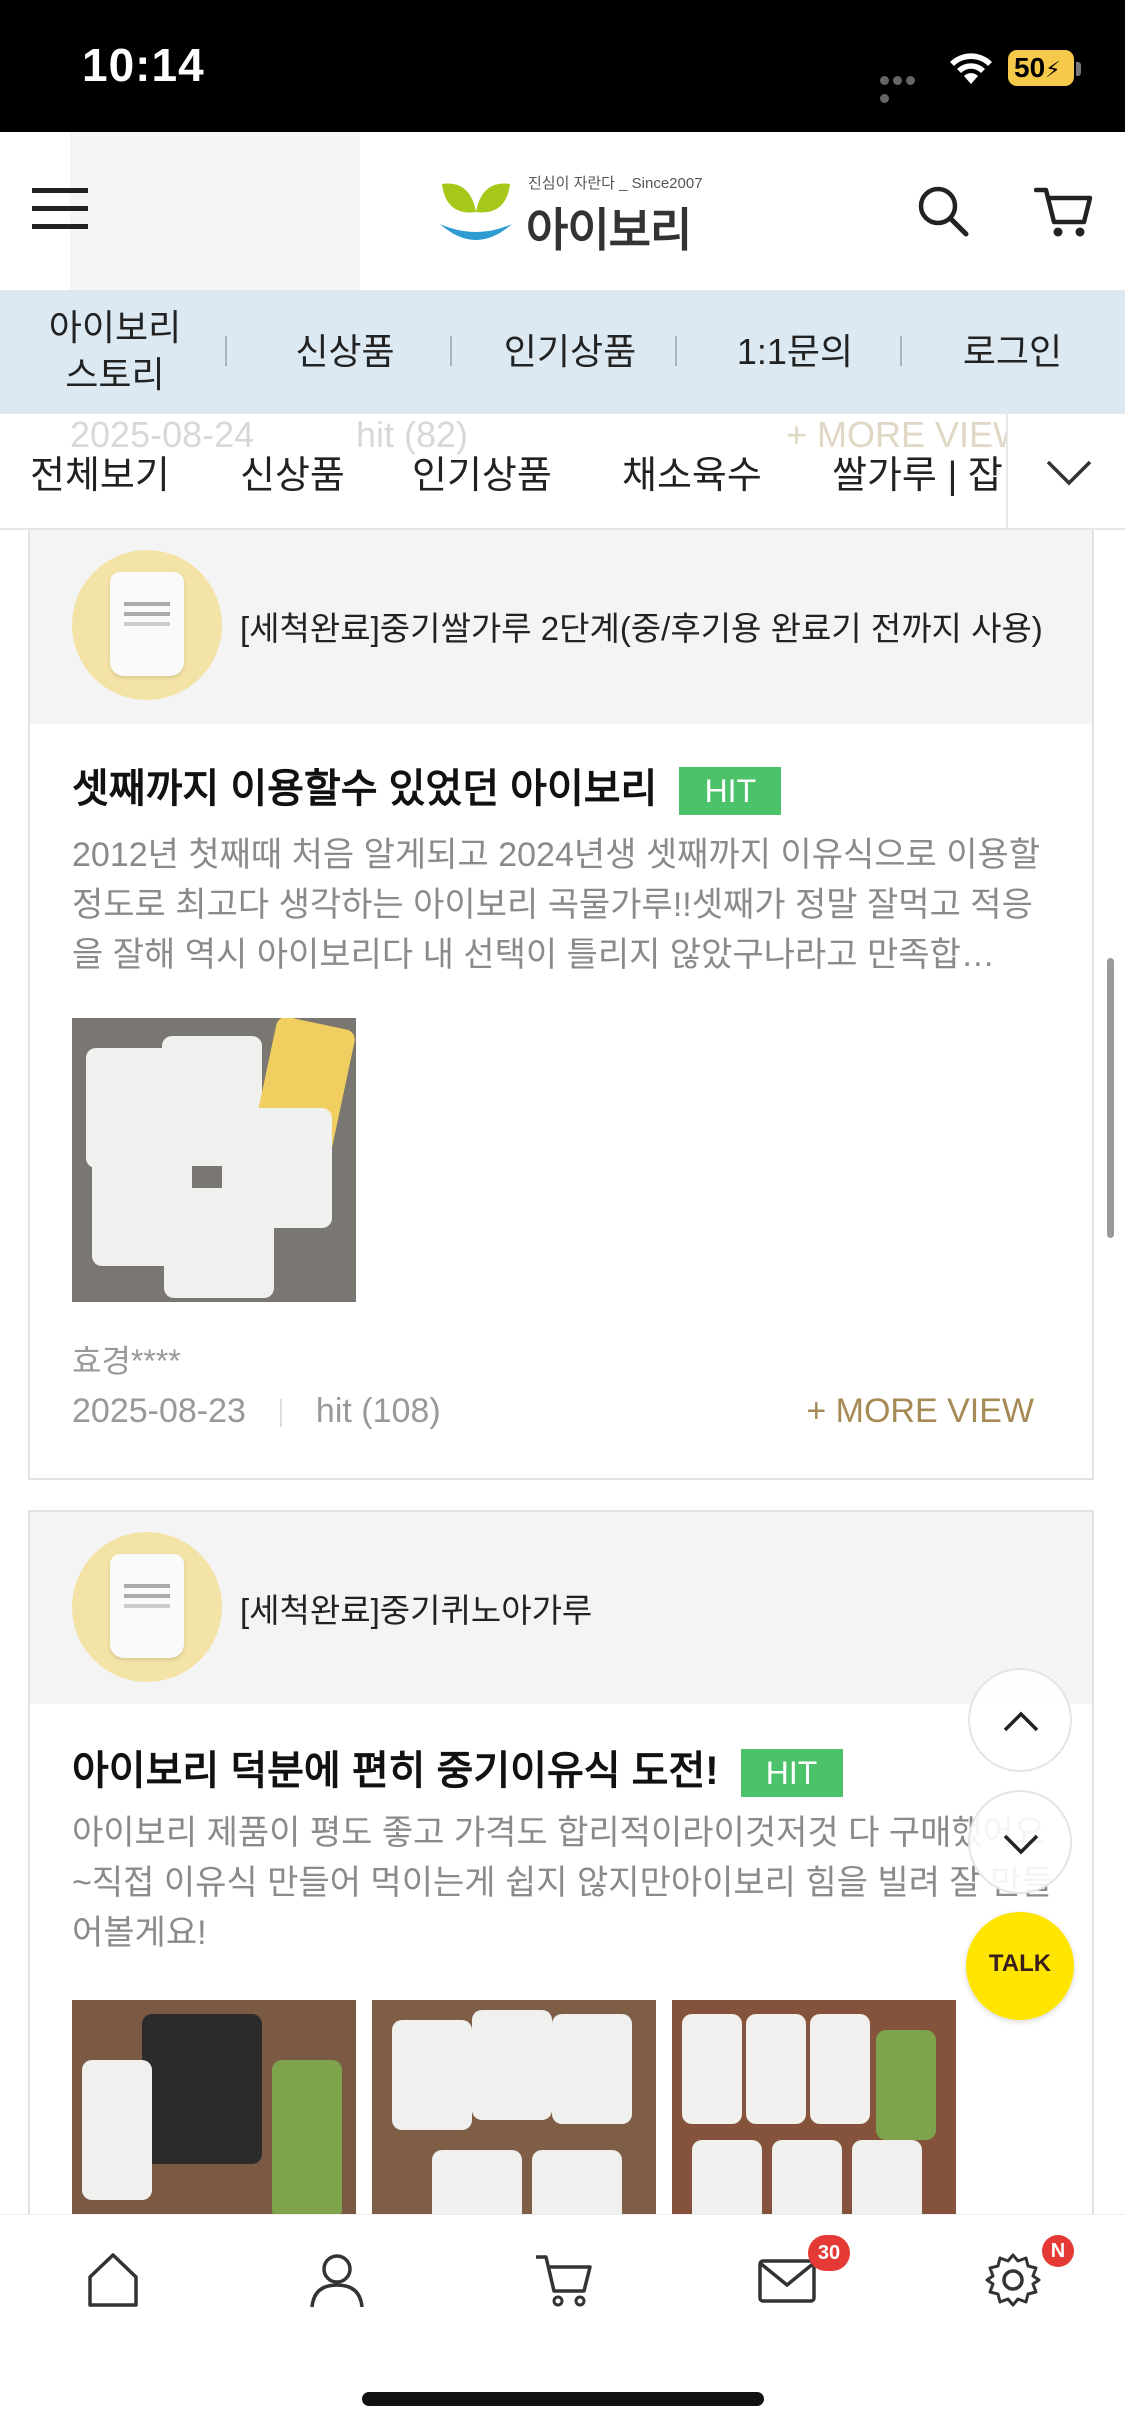 The height and width of the screenshot is (2436, 1125). What do you see at coordinates (1013, 2280) in the screenshot?
I see `settings-gear-icon` at bounding box center [1013, 2280].